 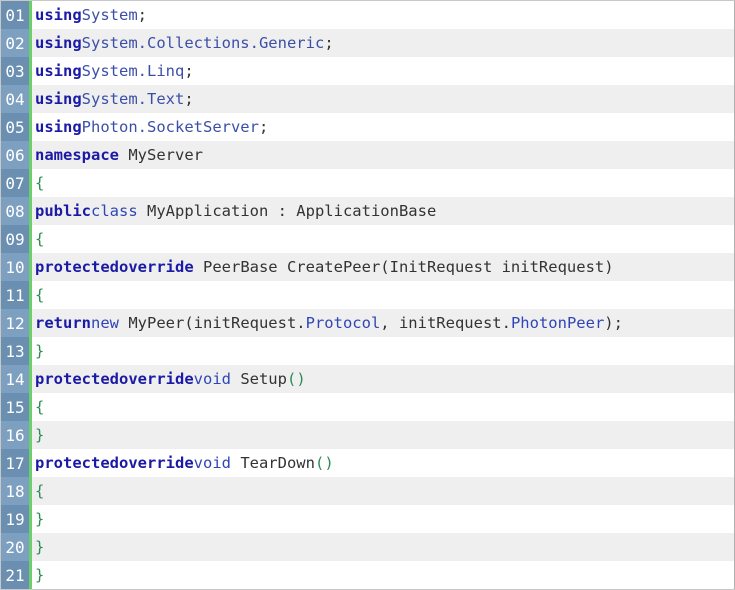 I want to click on code-text: usingPhoton.SocketServer;, so click(x=150, y=127).